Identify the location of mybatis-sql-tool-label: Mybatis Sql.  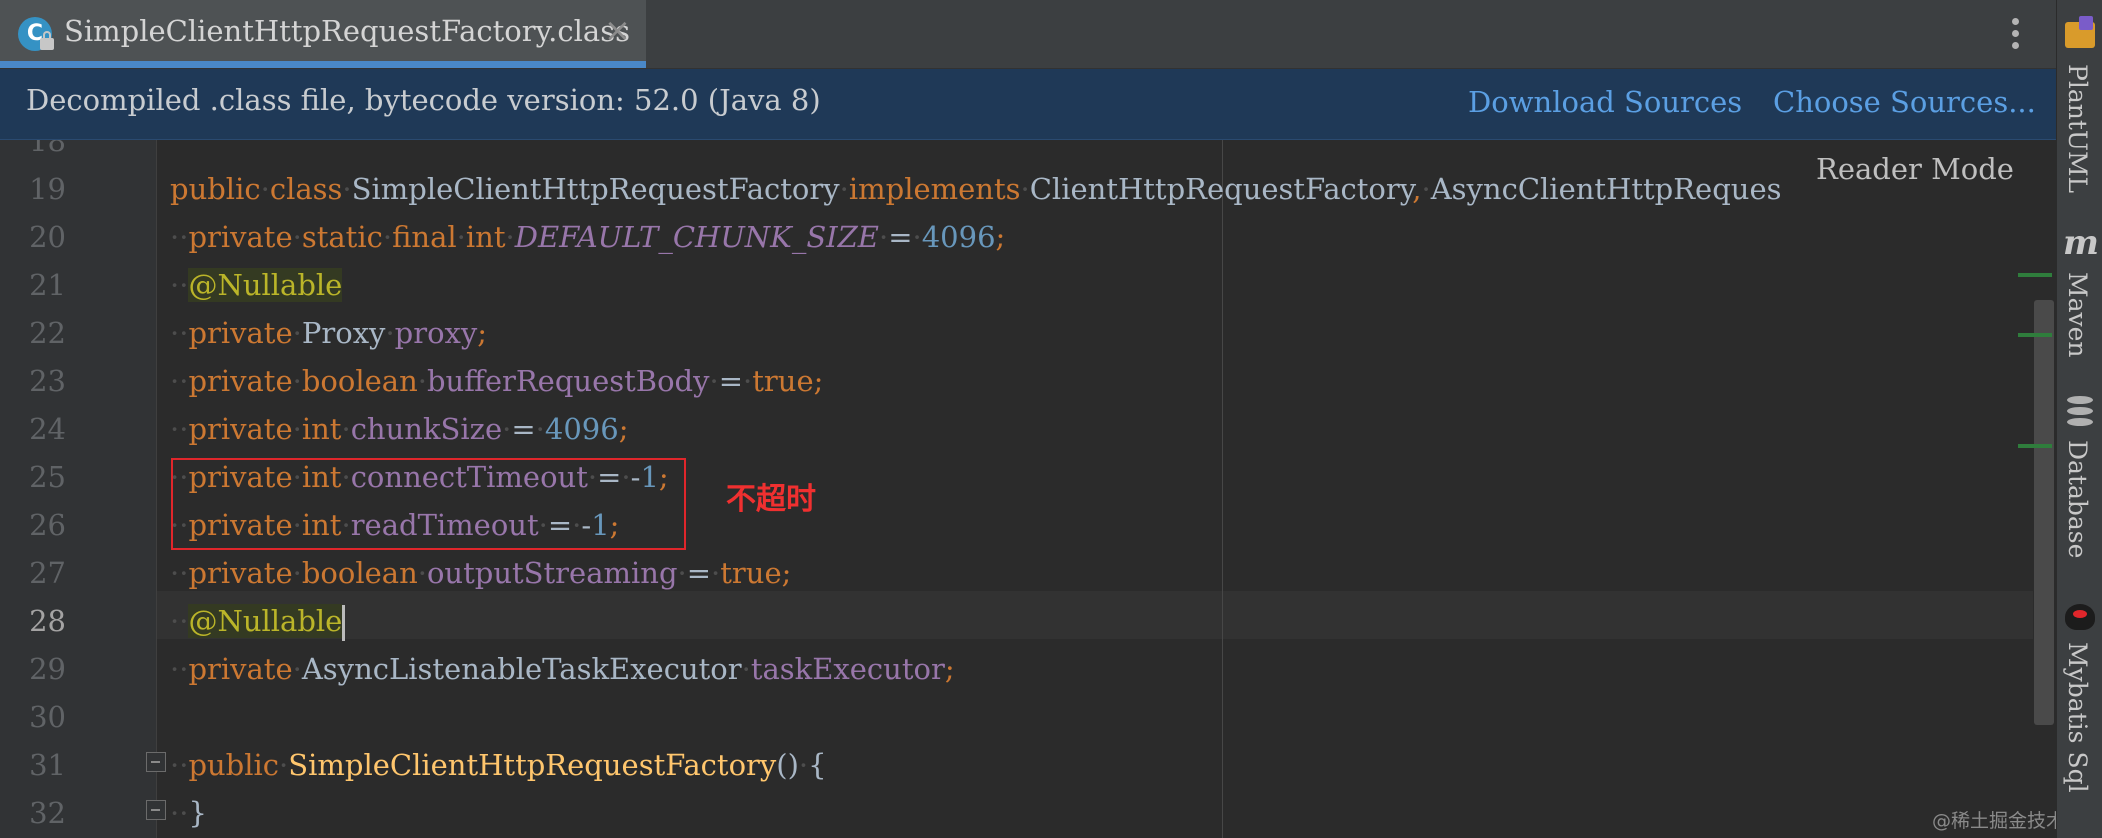
(2077, 717).